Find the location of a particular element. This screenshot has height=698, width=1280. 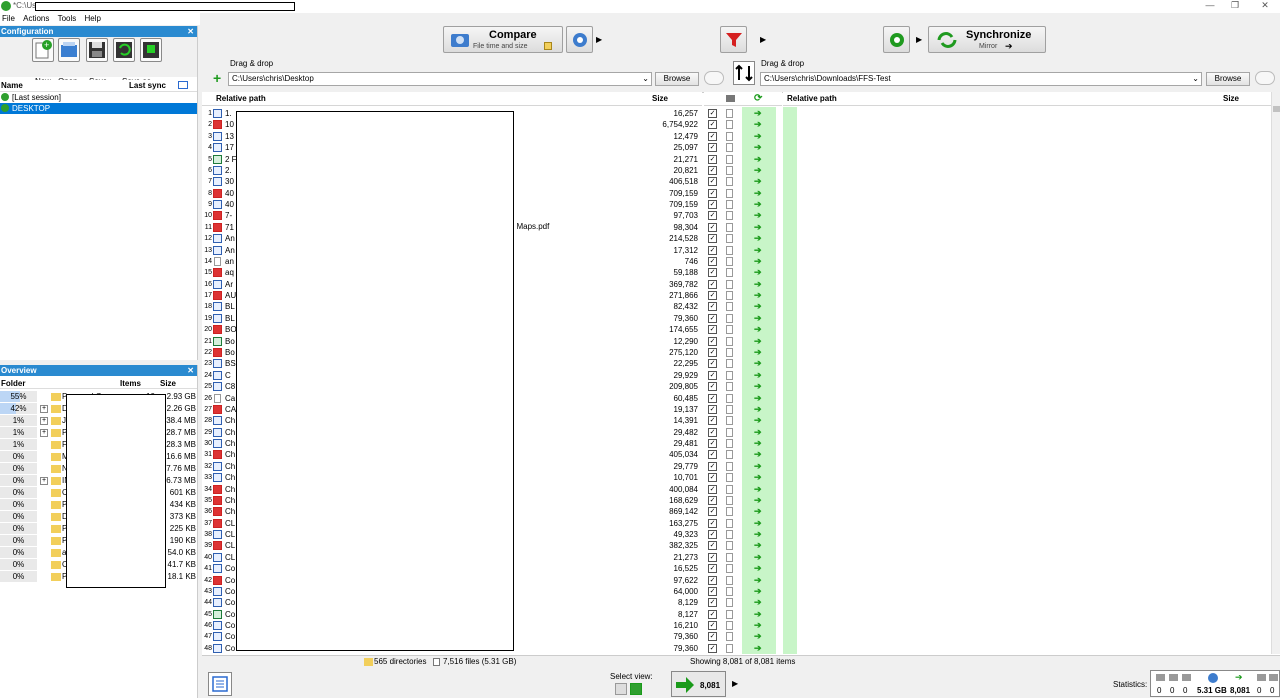

close-icon: ✕ is located at coordinates (190, 31).